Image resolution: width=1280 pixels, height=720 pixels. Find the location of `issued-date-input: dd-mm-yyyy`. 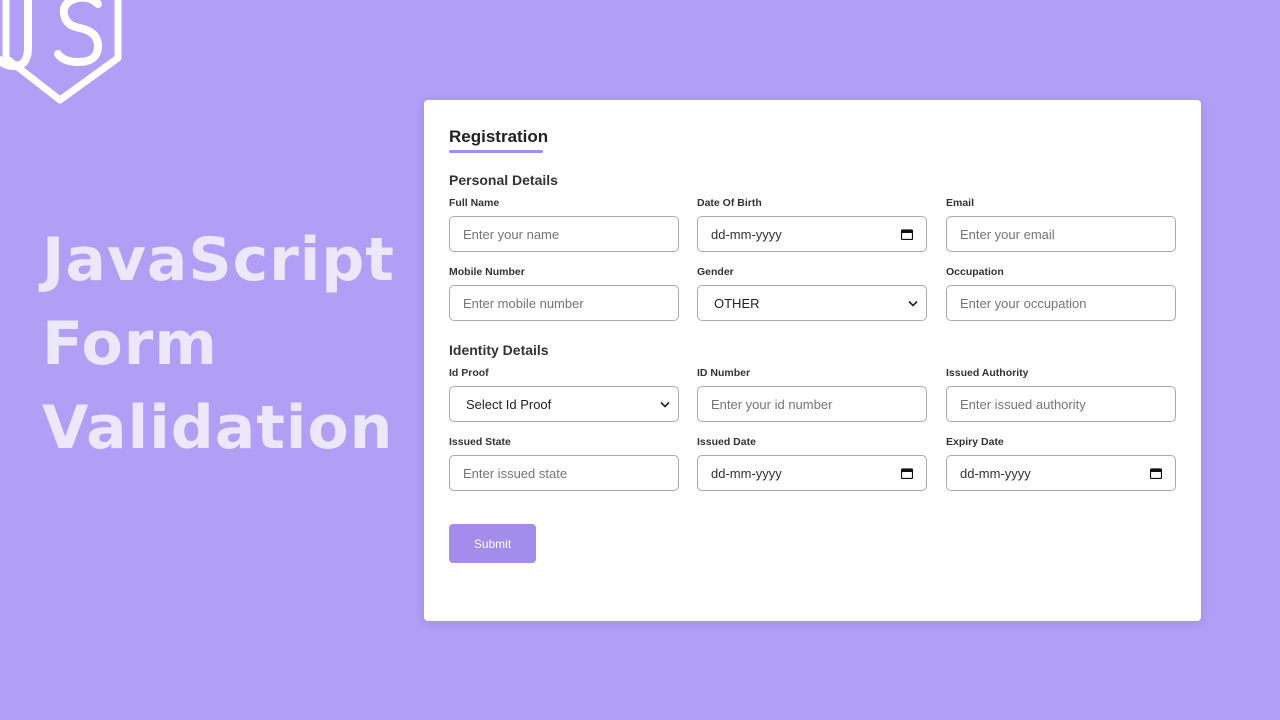

issued-date-input: dd-mm-yyyy is located at coordinates (812, 473).